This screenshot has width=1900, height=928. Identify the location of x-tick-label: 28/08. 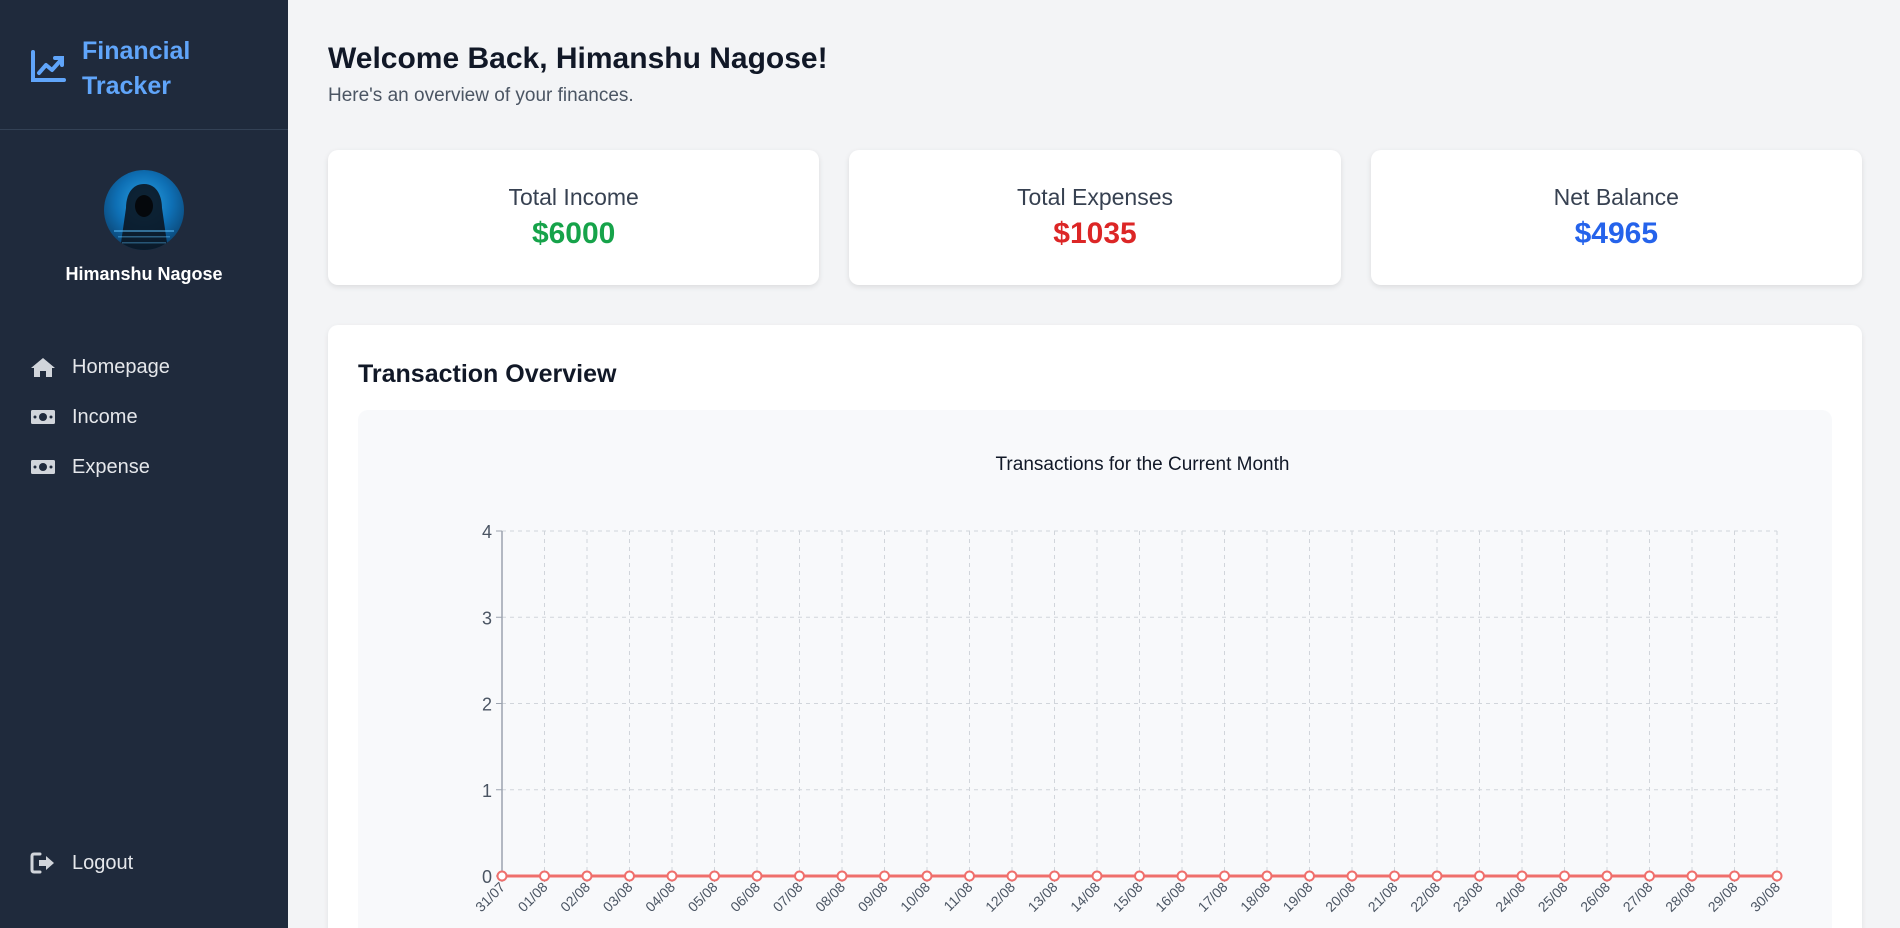
(1680, 897).